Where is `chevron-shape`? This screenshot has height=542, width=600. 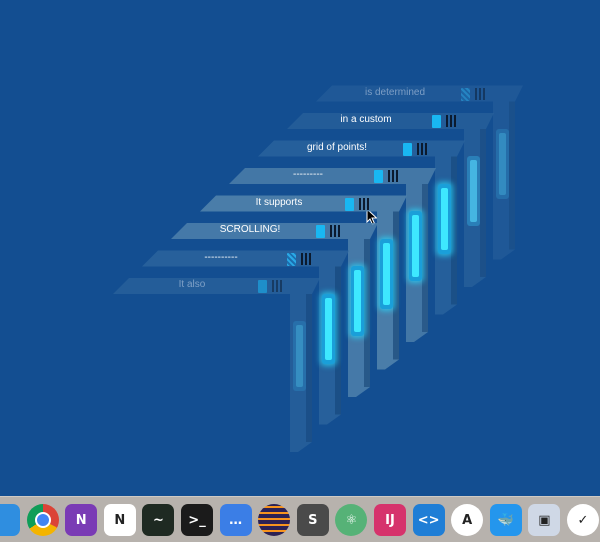 chevron-shape is located at coordinates (216, 365).